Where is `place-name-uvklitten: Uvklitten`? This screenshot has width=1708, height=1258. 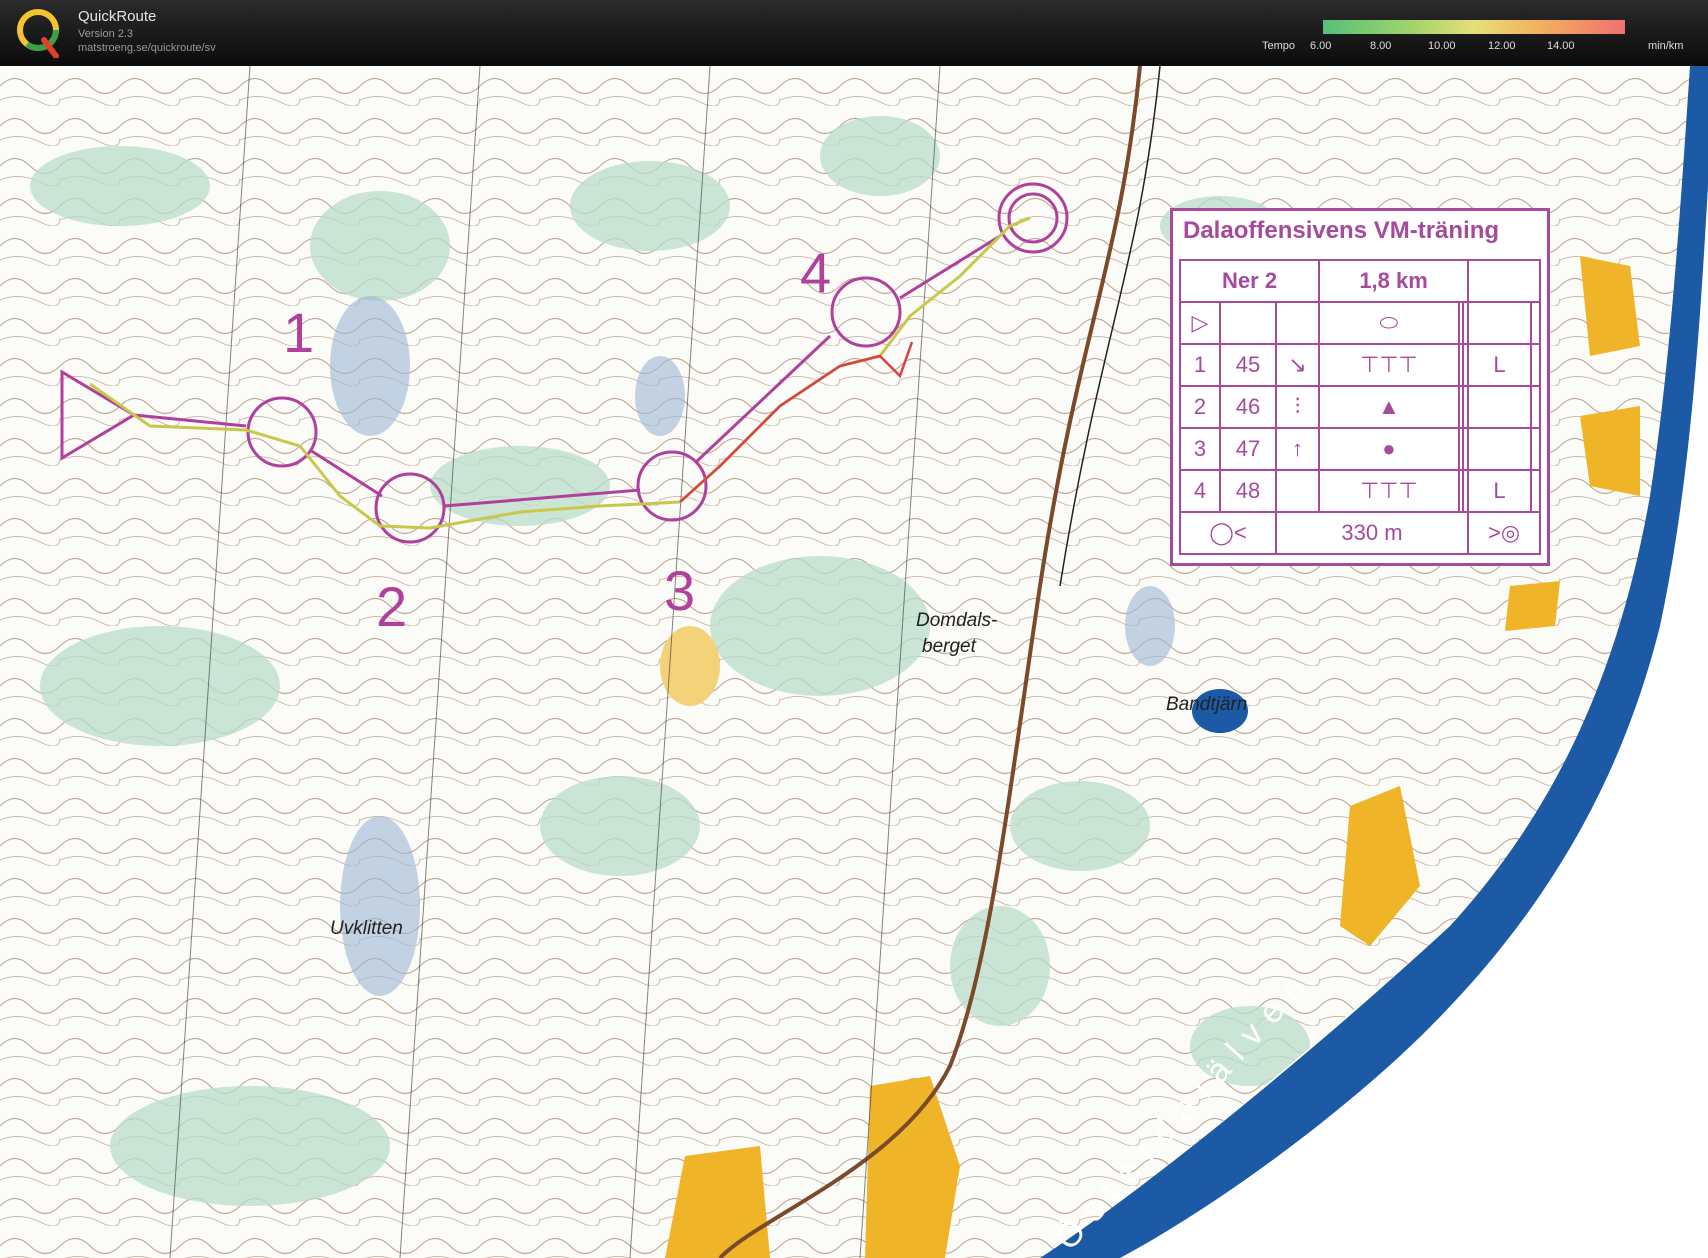 place-name-uvklitten: Uvklitten is located at coordinates (366, 928).